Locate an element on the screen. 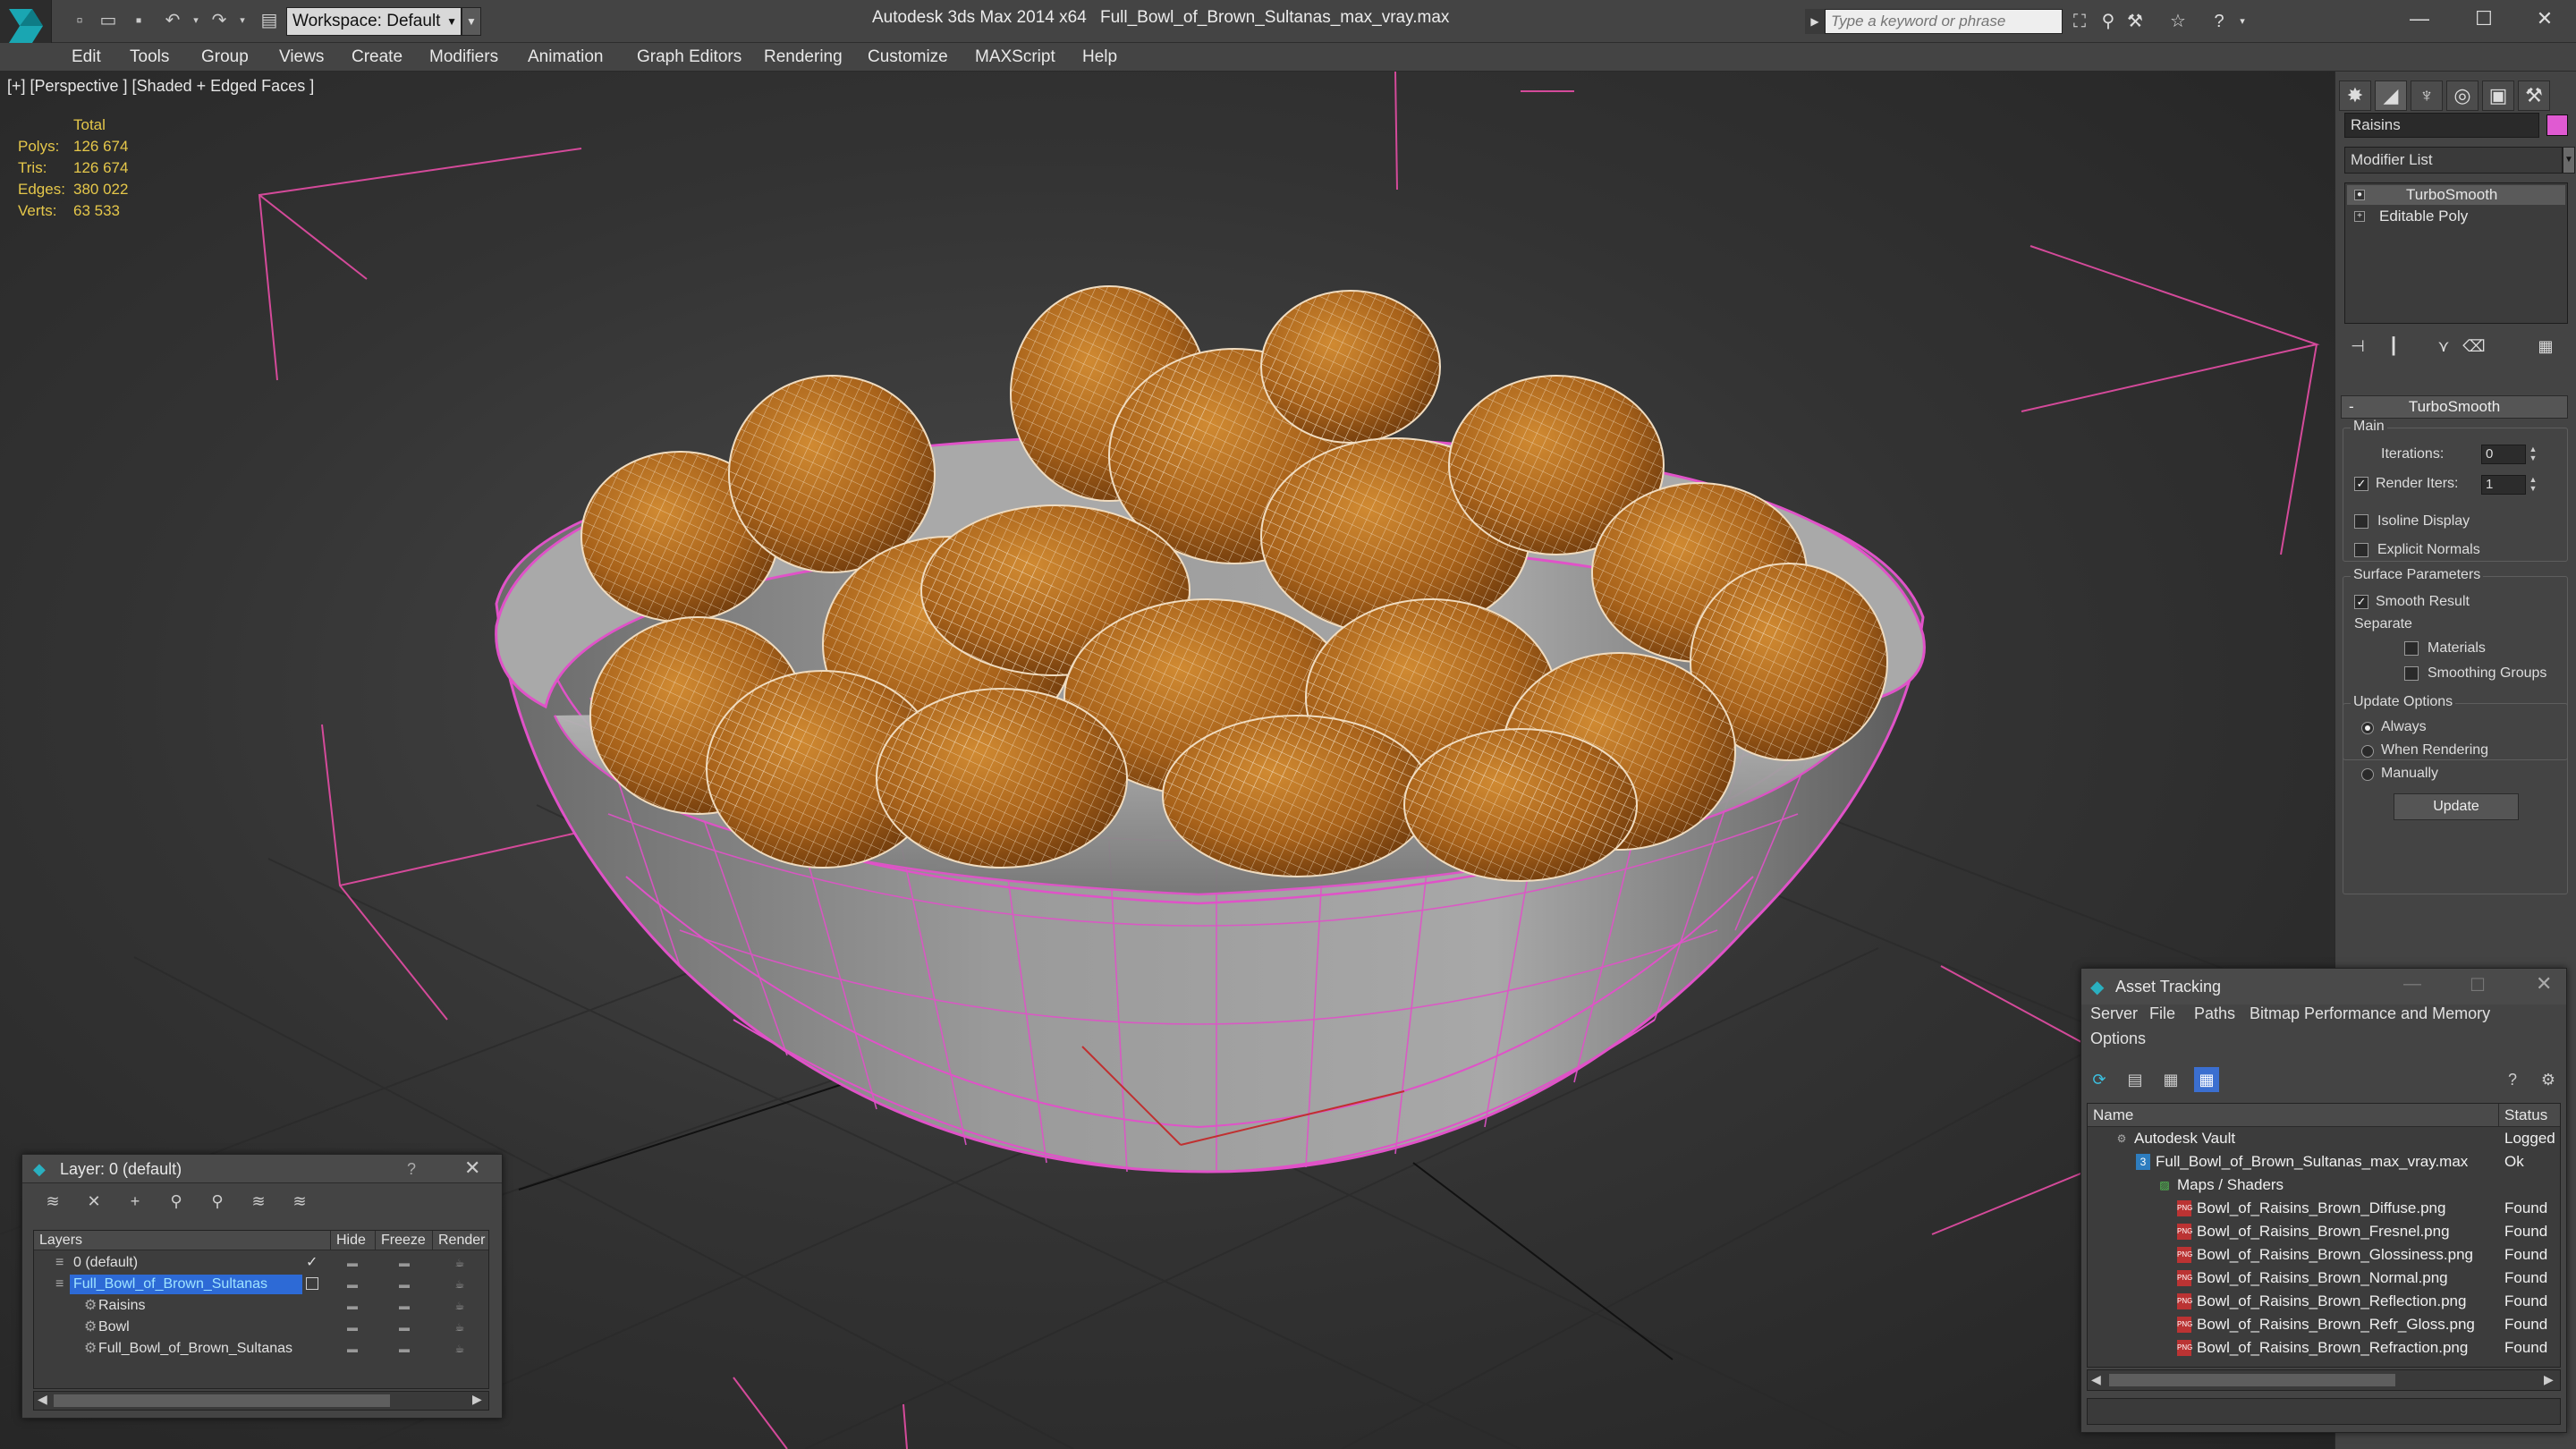 This screenshot has height=1449, width=2576. help-dropdown-icon: ▾ is located at coordinates (2242, 22).